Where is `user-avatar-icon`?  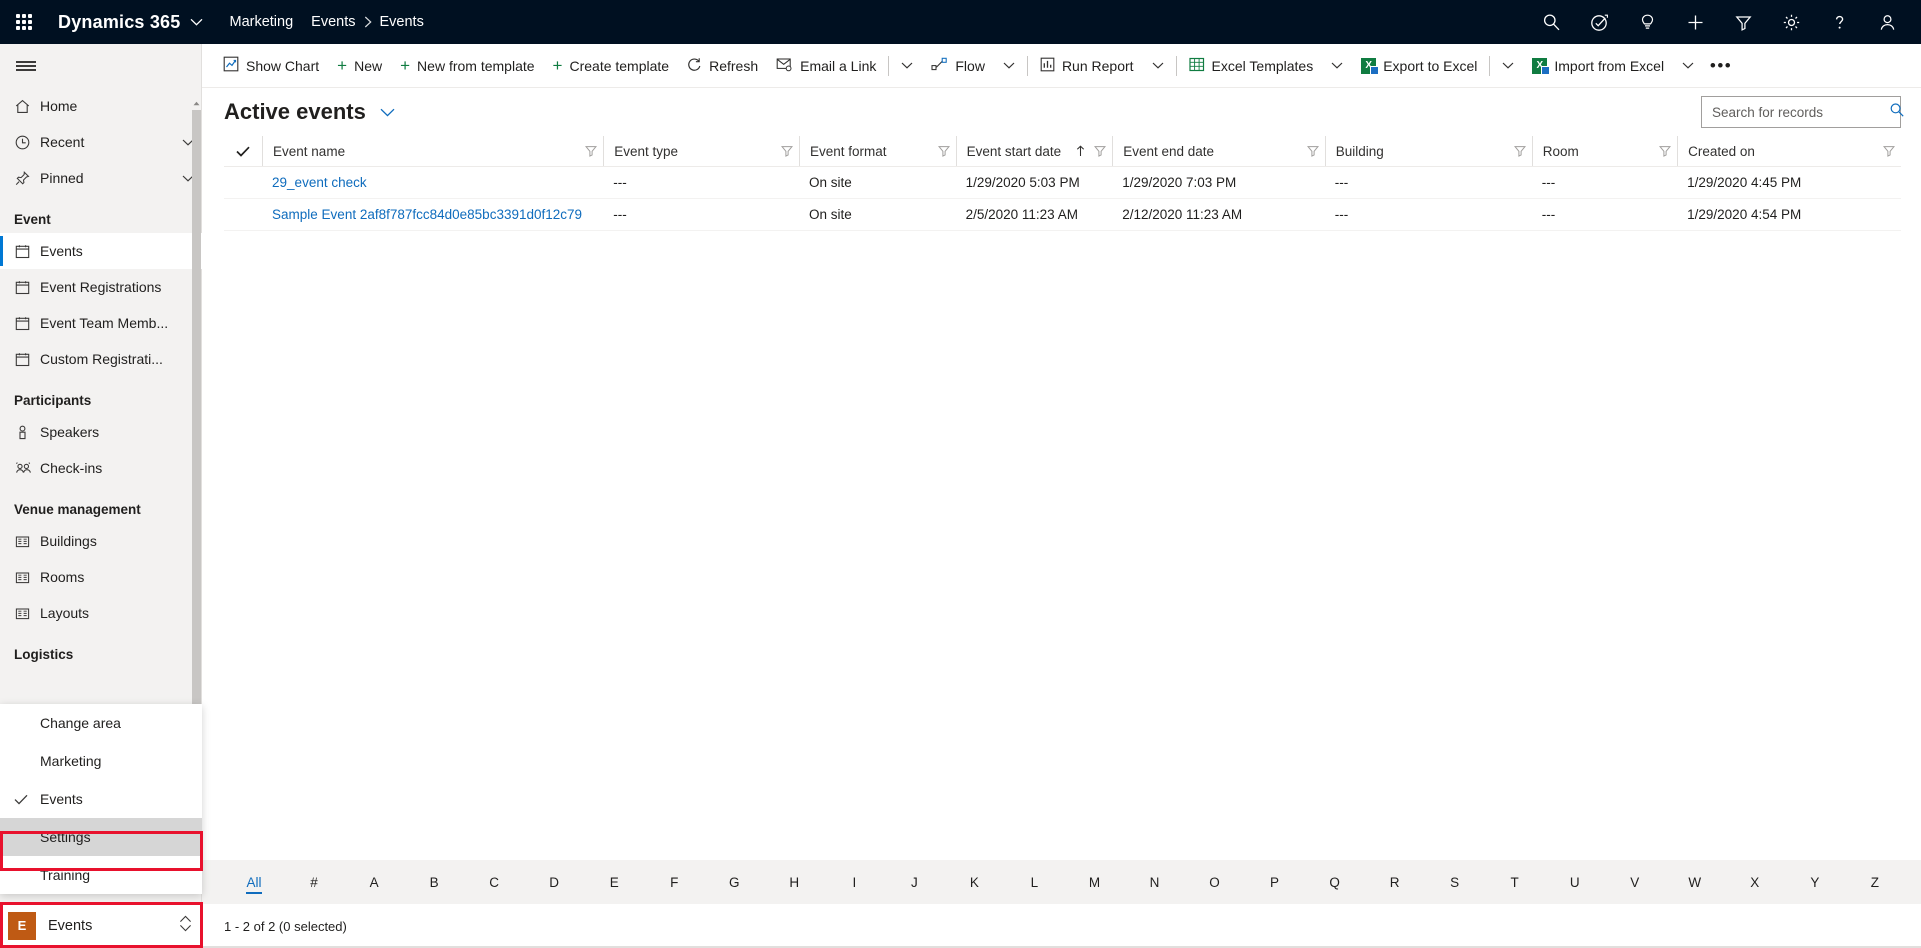 user-avatar-icon is located at coordinates (1887, 22).